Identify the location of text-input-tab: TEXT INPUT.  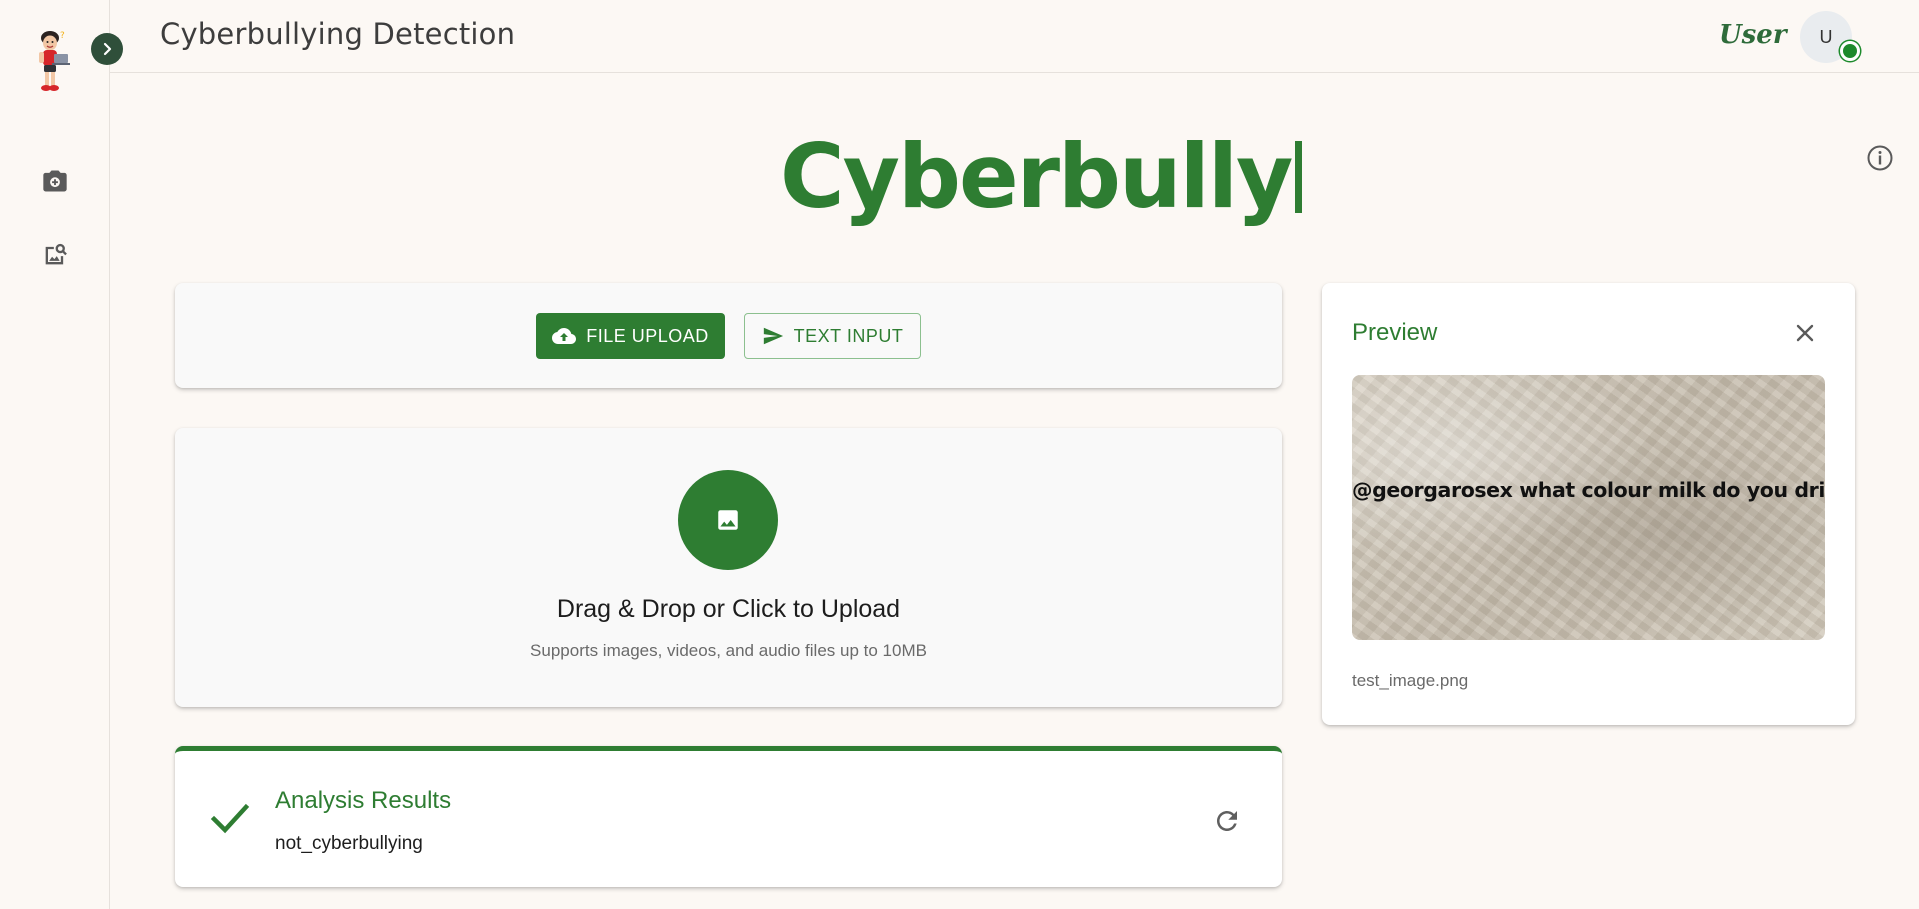
(832, 336).